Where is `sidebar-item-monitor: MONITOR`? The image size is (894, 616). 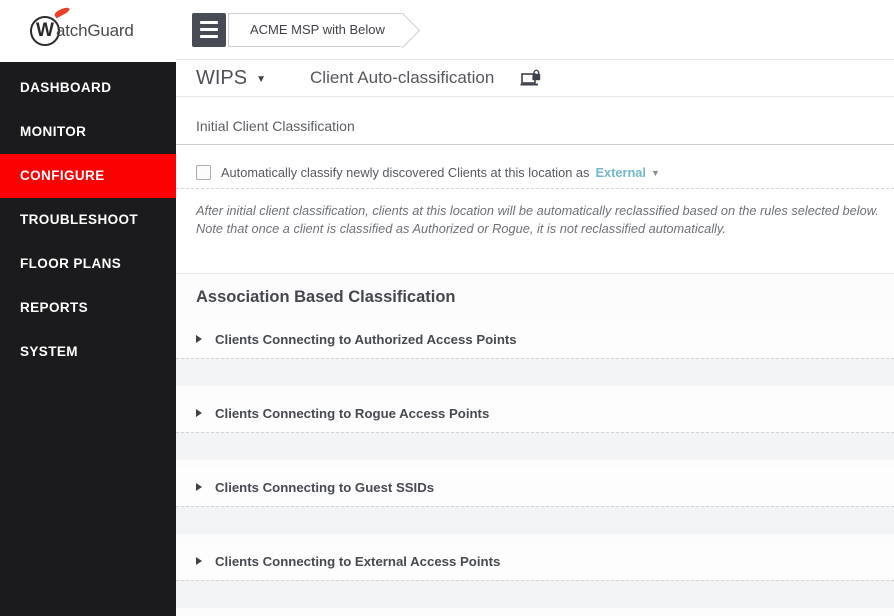 sidebar-item-monitor: MONITOR is located at coordinates (88, 132).